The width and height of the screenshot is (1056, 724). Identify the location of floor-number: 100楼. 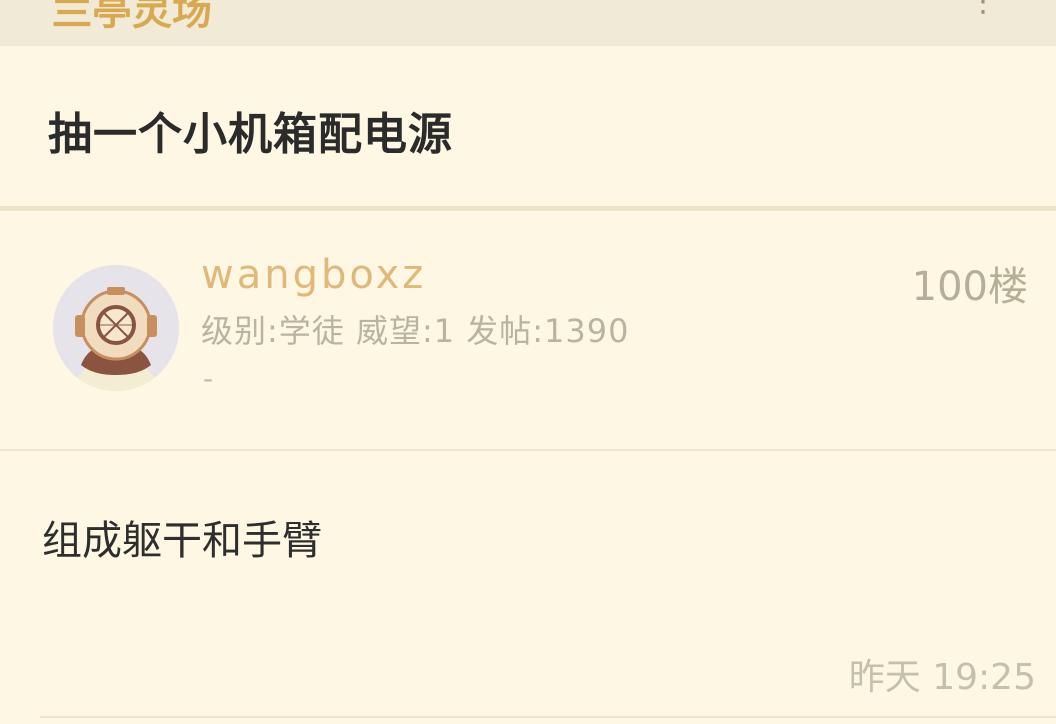
(969, 287).